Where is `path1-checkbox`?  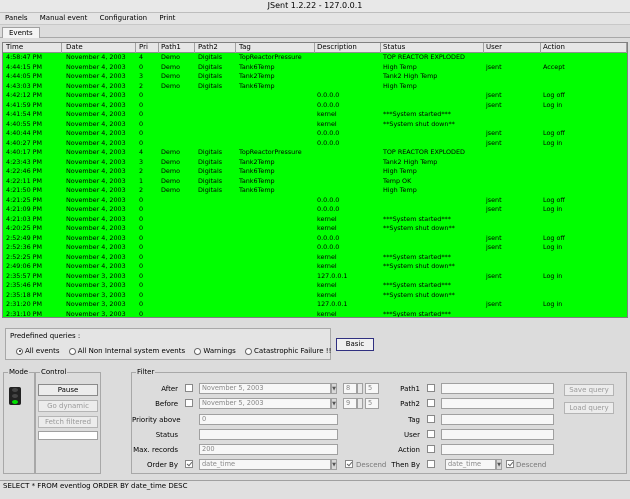 path1-checkbox is located at coordinates (431, 388).